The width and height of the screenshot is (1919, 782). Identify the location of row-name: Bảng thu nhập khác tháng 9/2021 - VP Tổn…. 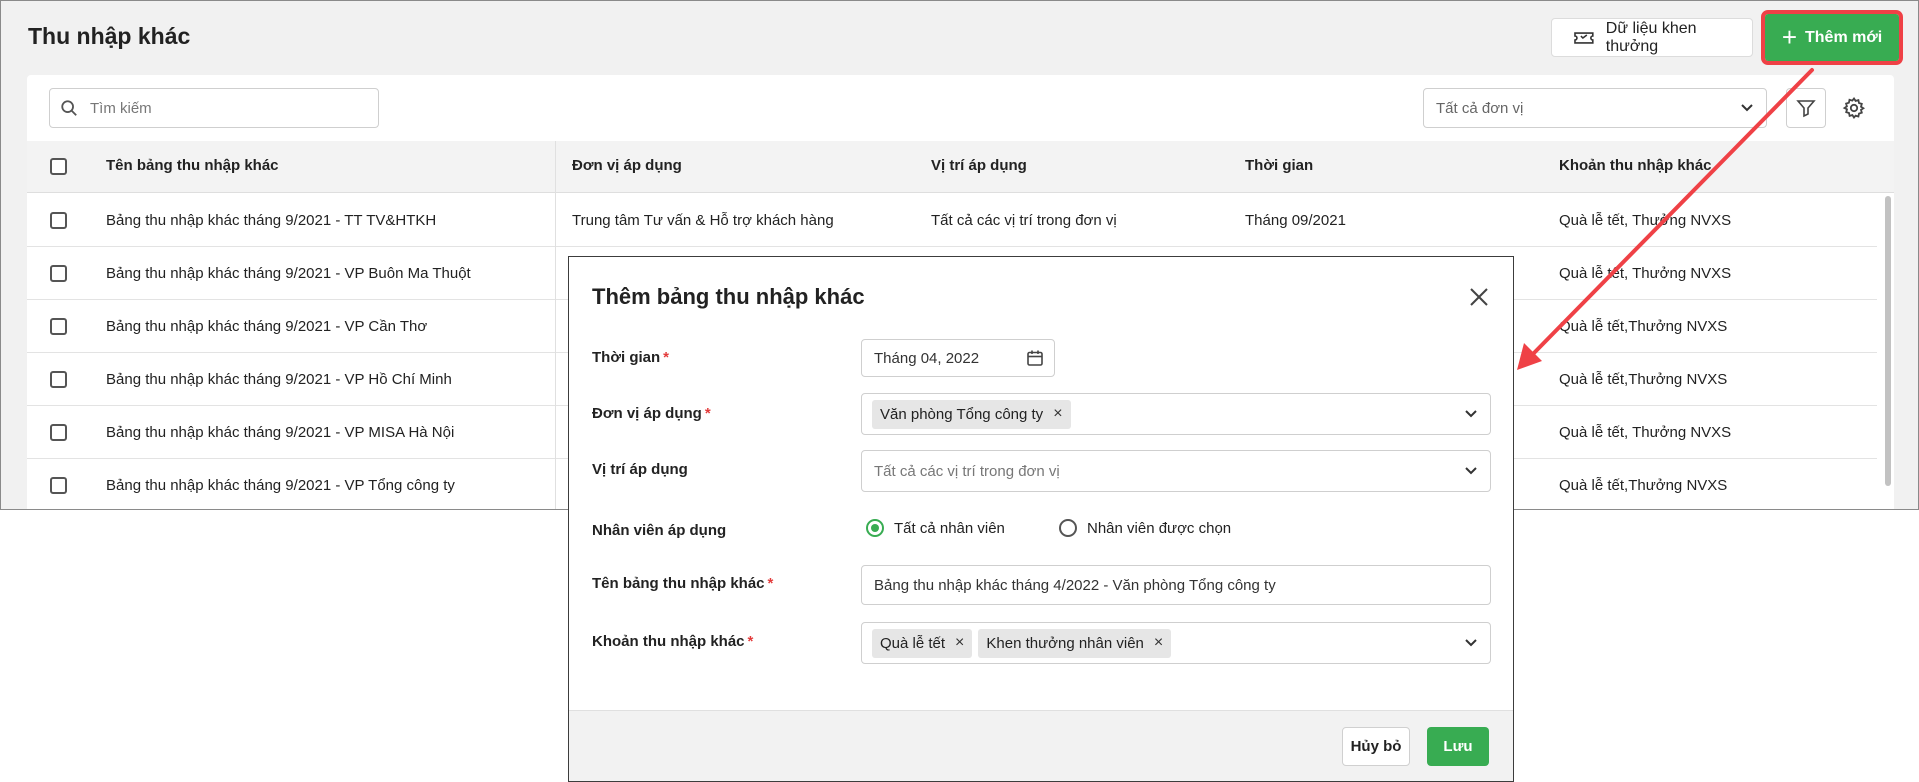
(280, 485).